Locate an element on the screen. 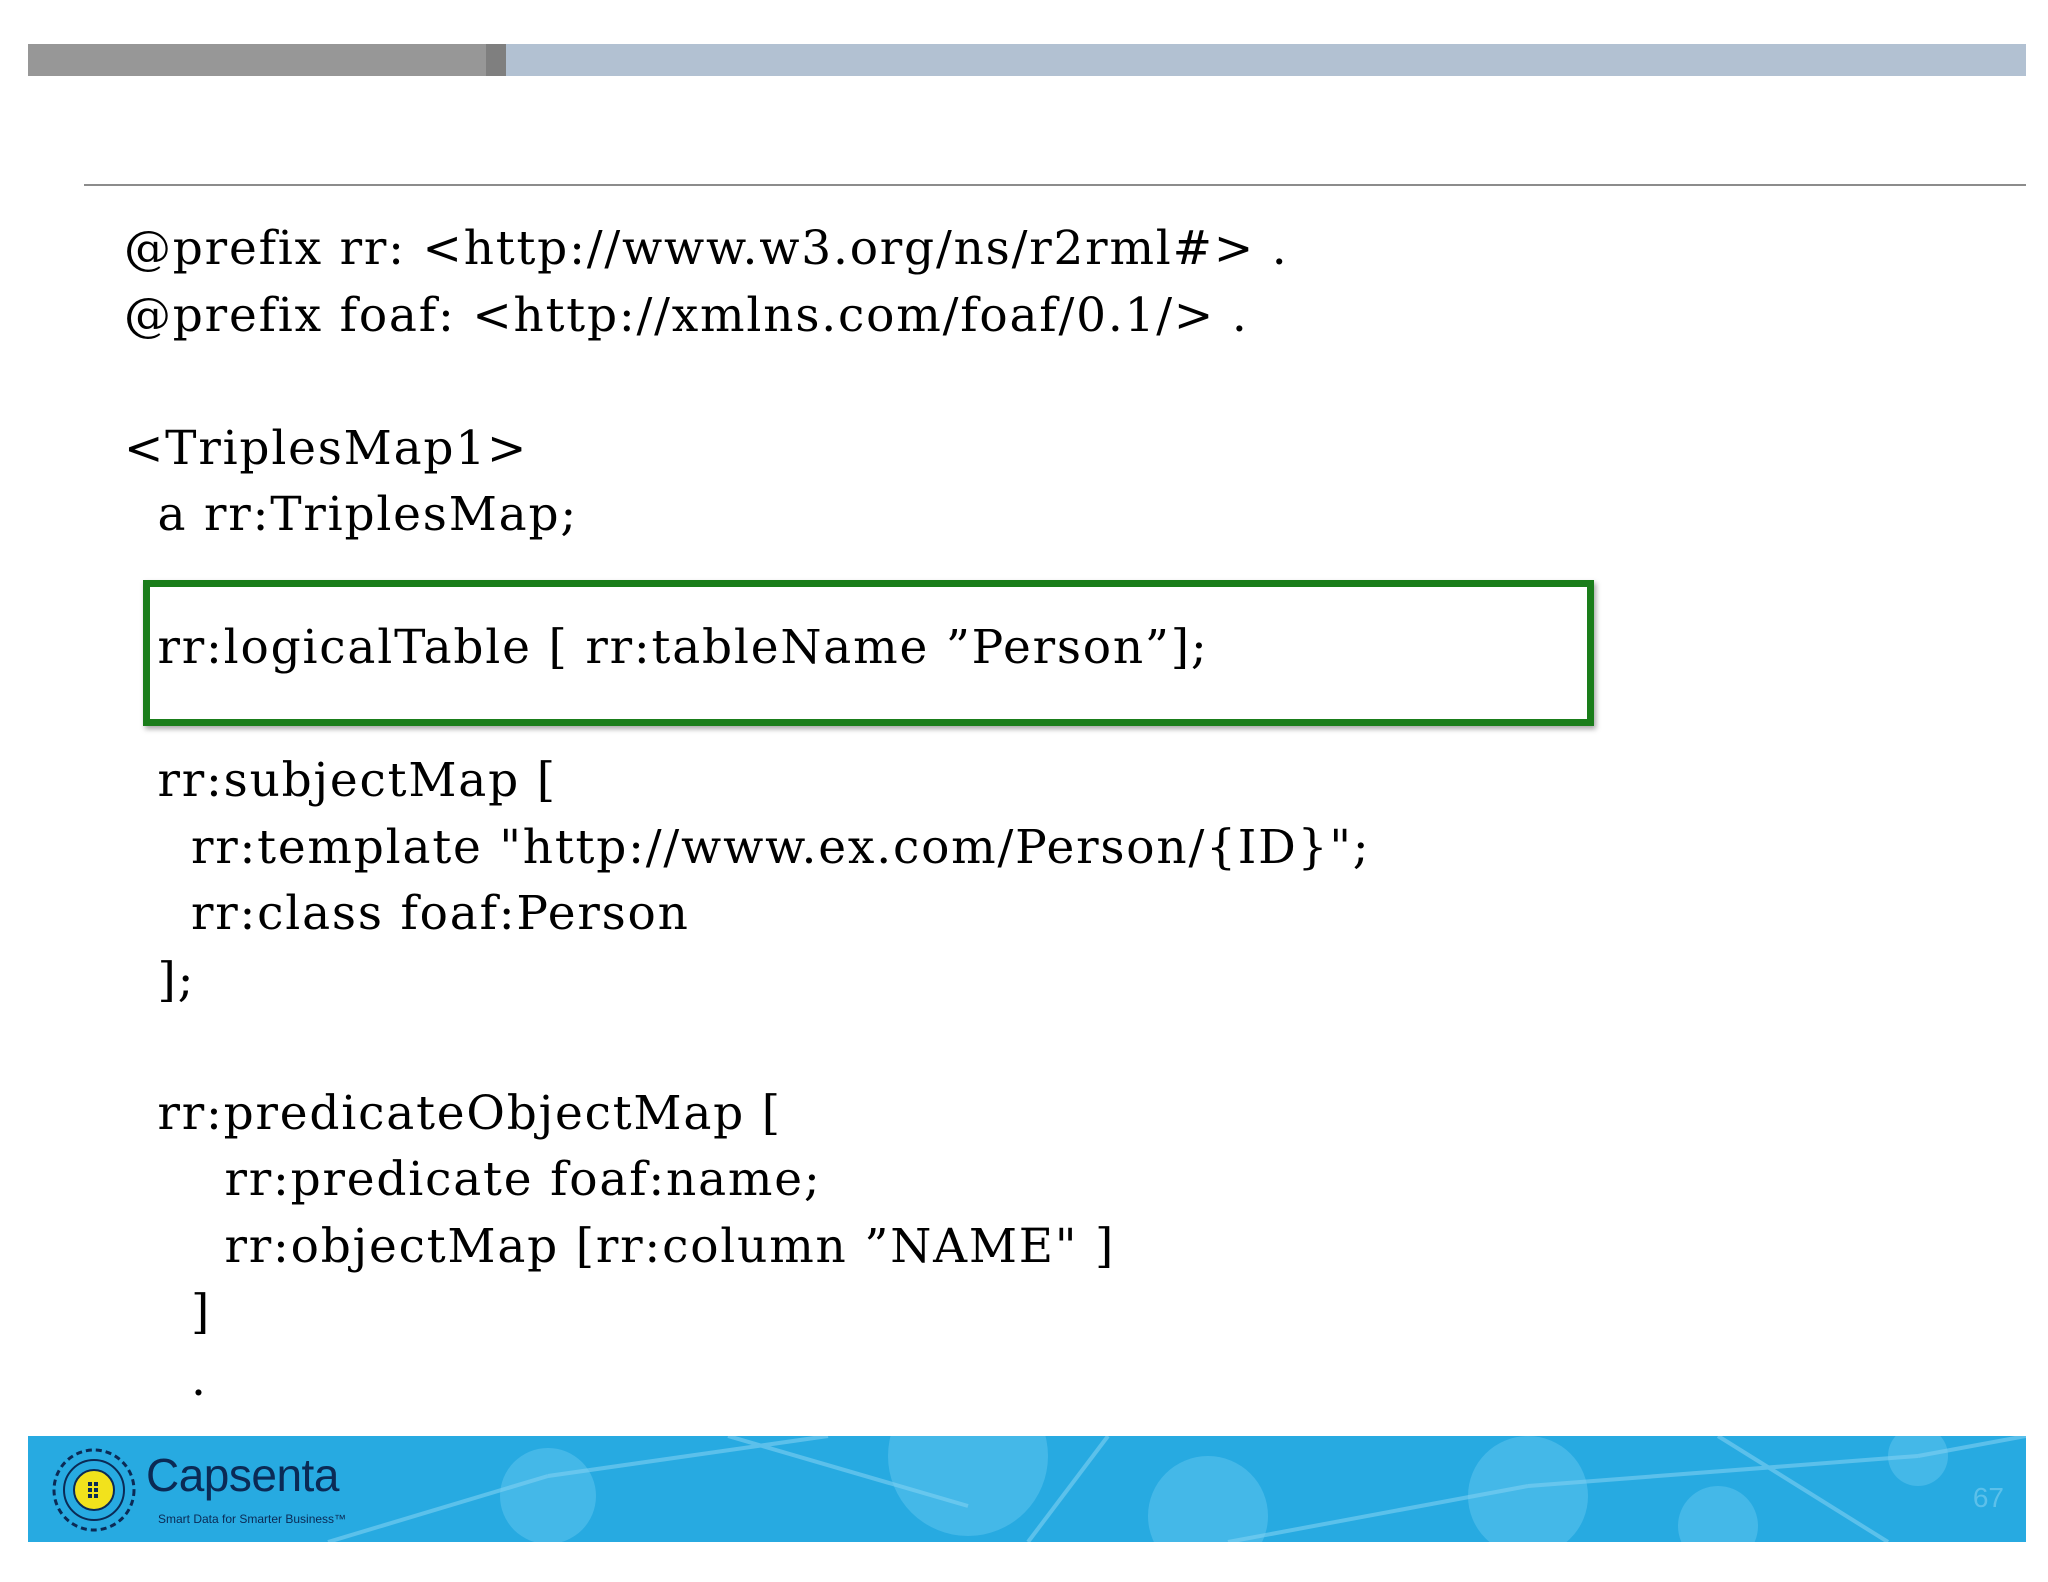 This screenshot has height=1582, width=2048. logical-table-highlight-box is located at coordinates (868, 653).